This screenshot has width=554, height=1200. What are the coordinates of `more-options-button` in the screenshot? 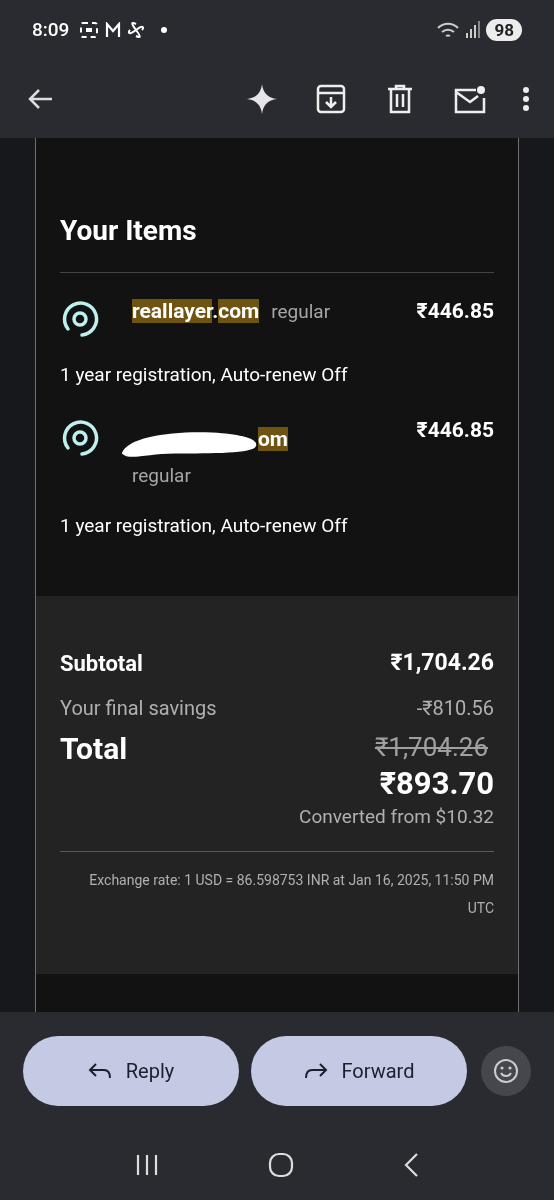 It's located at (526, 99).